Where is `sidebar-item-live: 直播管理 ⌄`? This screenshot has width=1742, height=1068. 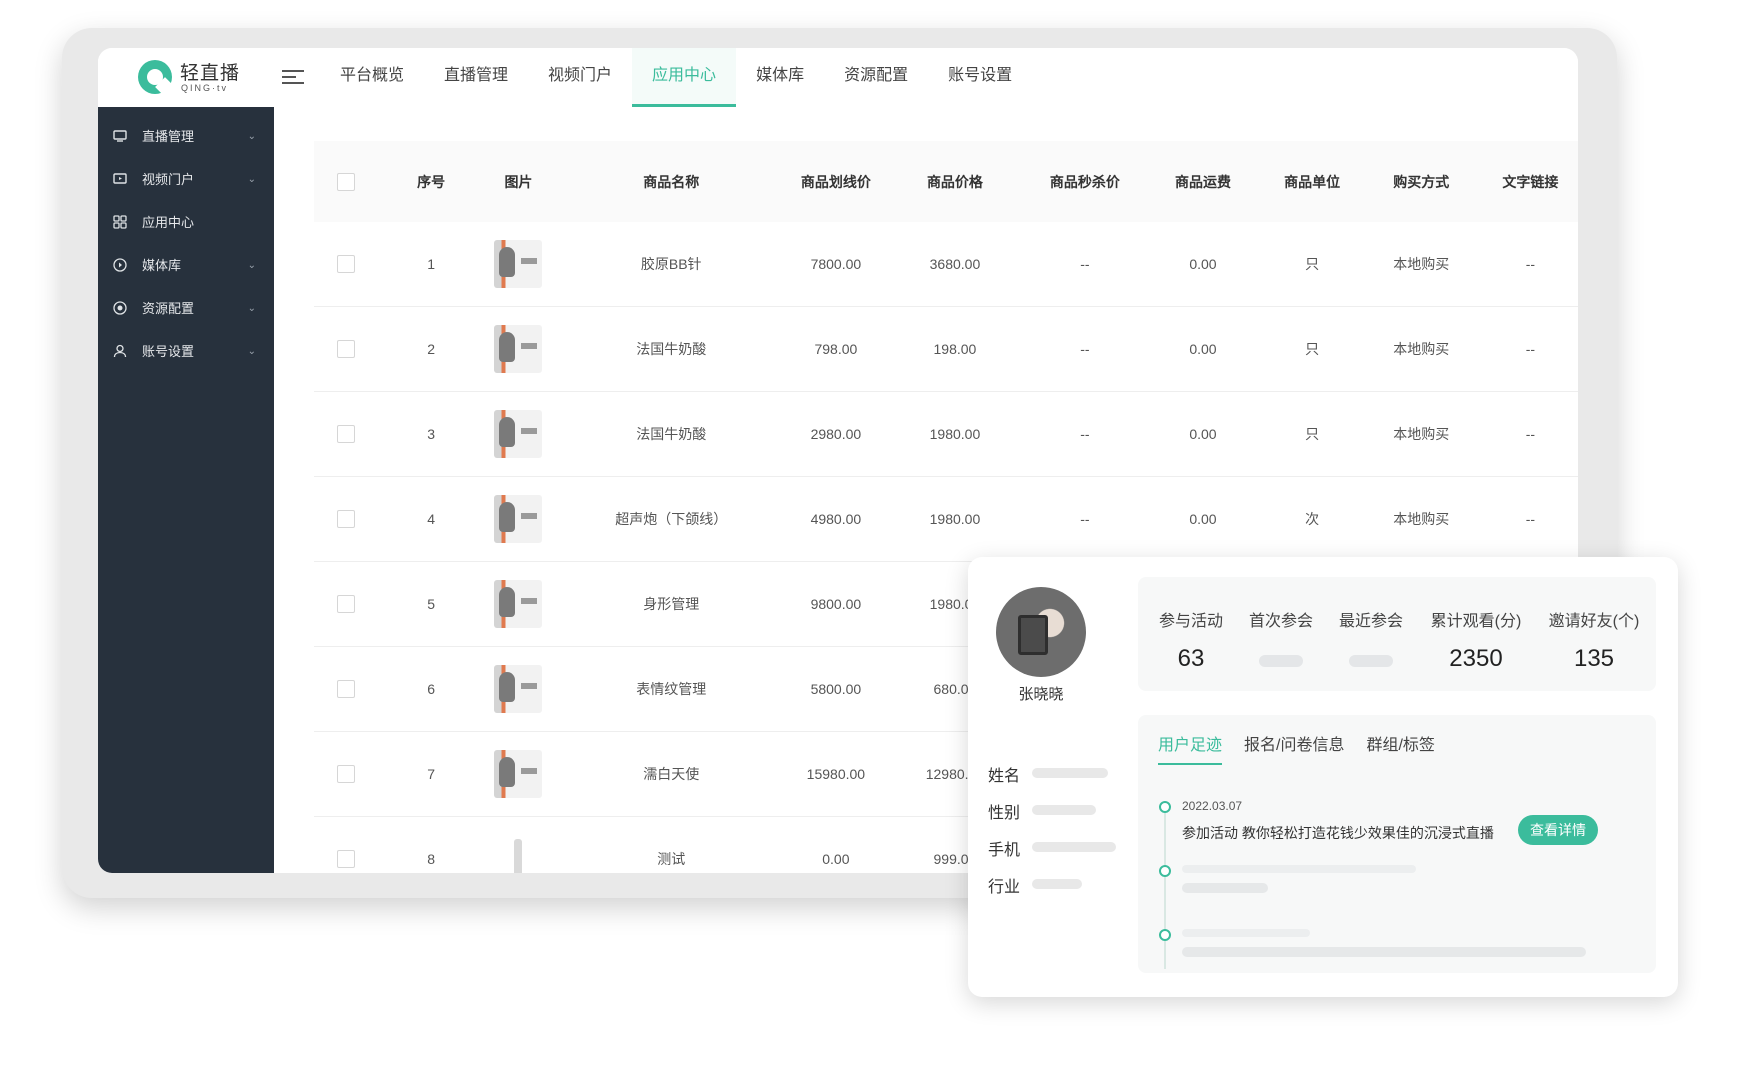 sidebar-item-live: 直播管理 ⌄ is located at coordinates (186, 136).